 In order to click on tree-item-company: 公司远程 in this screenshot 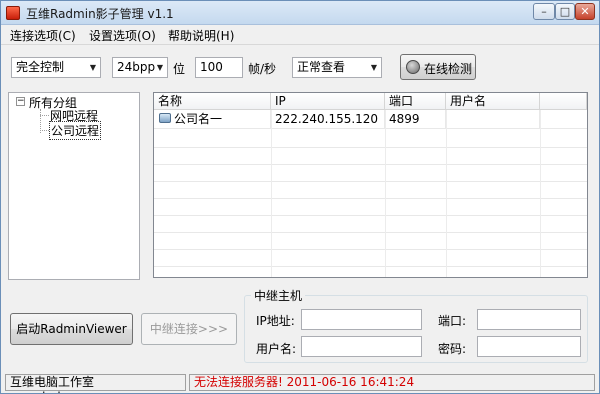, I will do `click(75, 130)`.